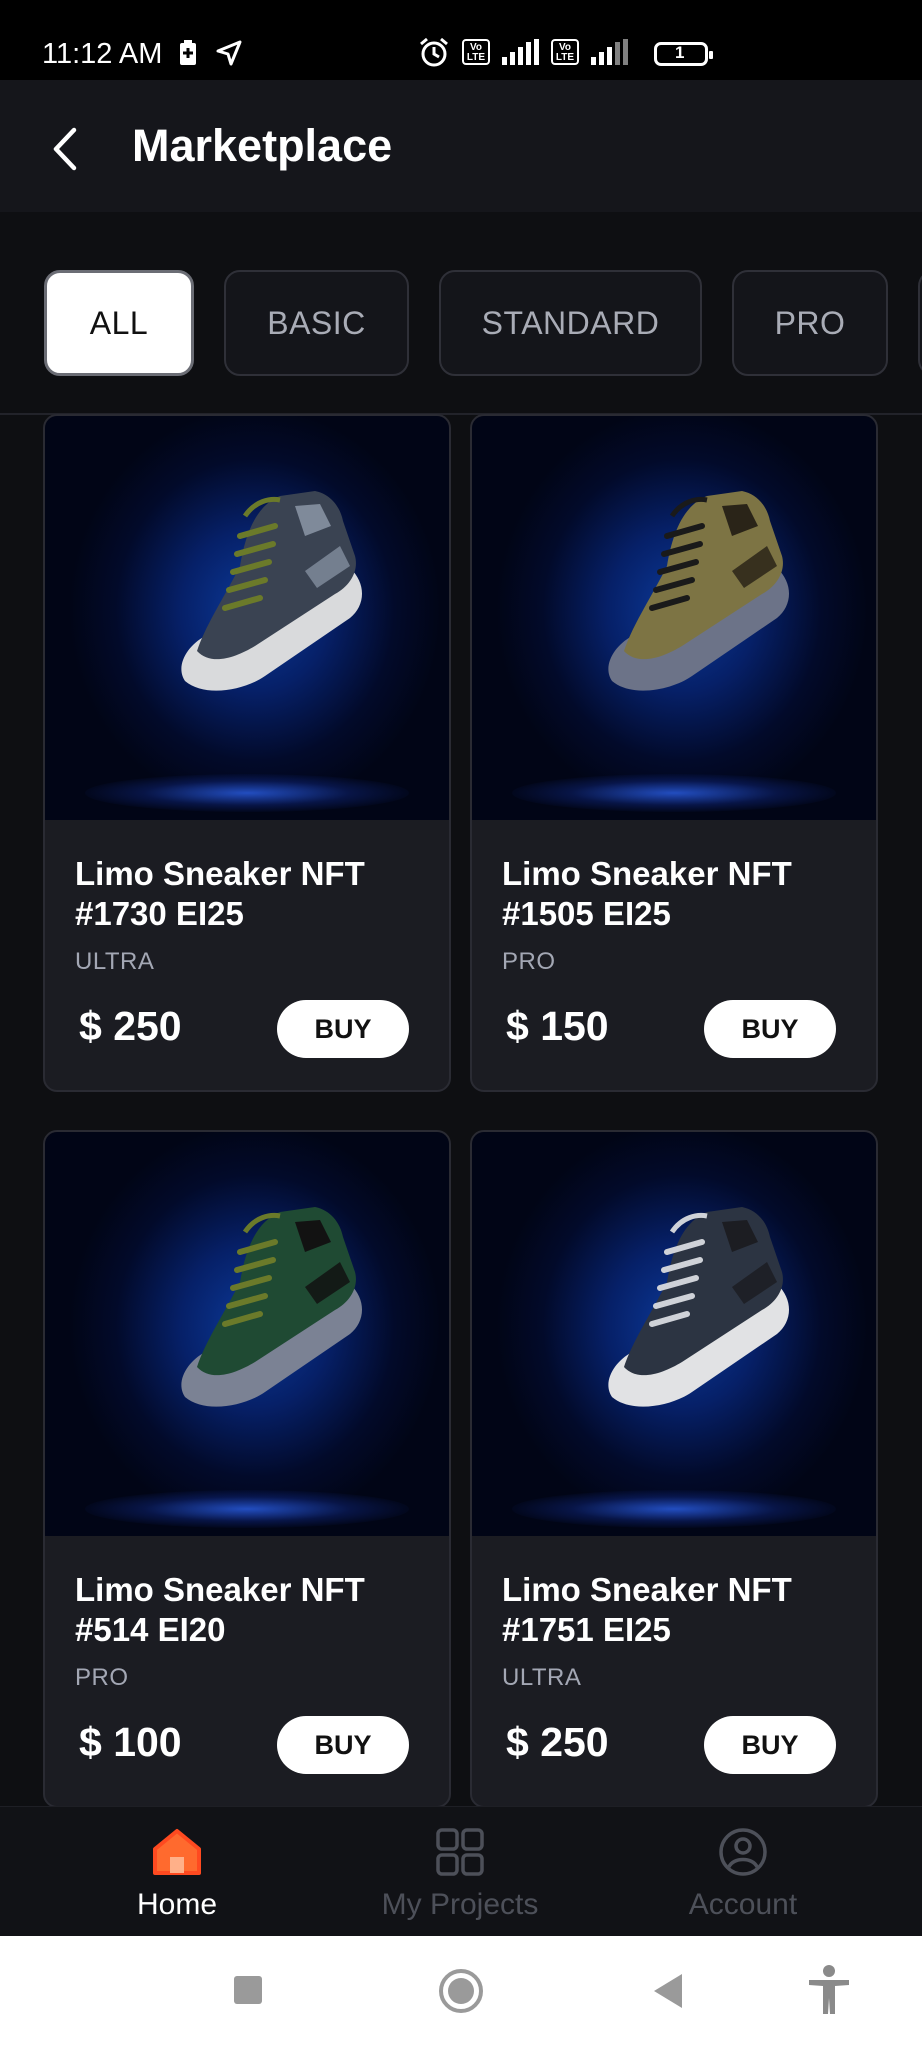 The width and height of the screenshot is (922, 2048). I want to click on product-price: $ 150, so click(557, 1026).